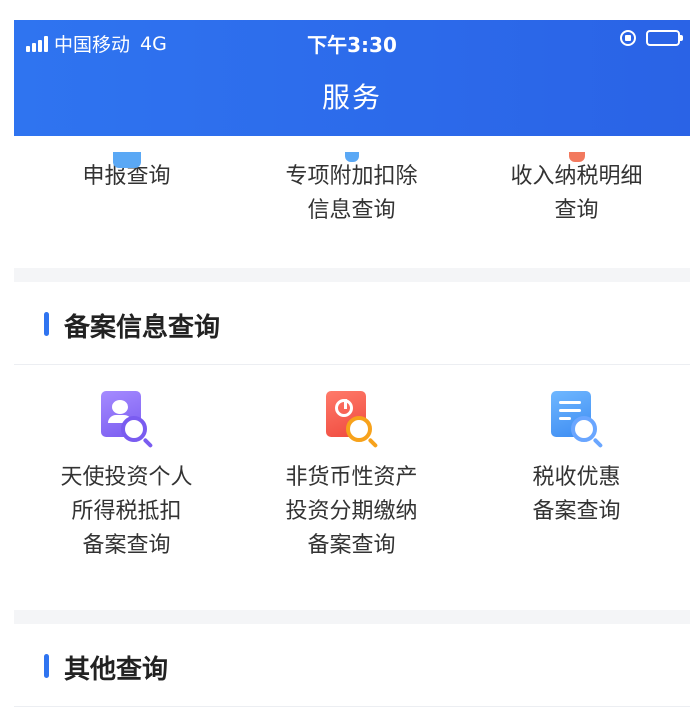  I want to click on orientation-lock-icon, so click(628, 38).